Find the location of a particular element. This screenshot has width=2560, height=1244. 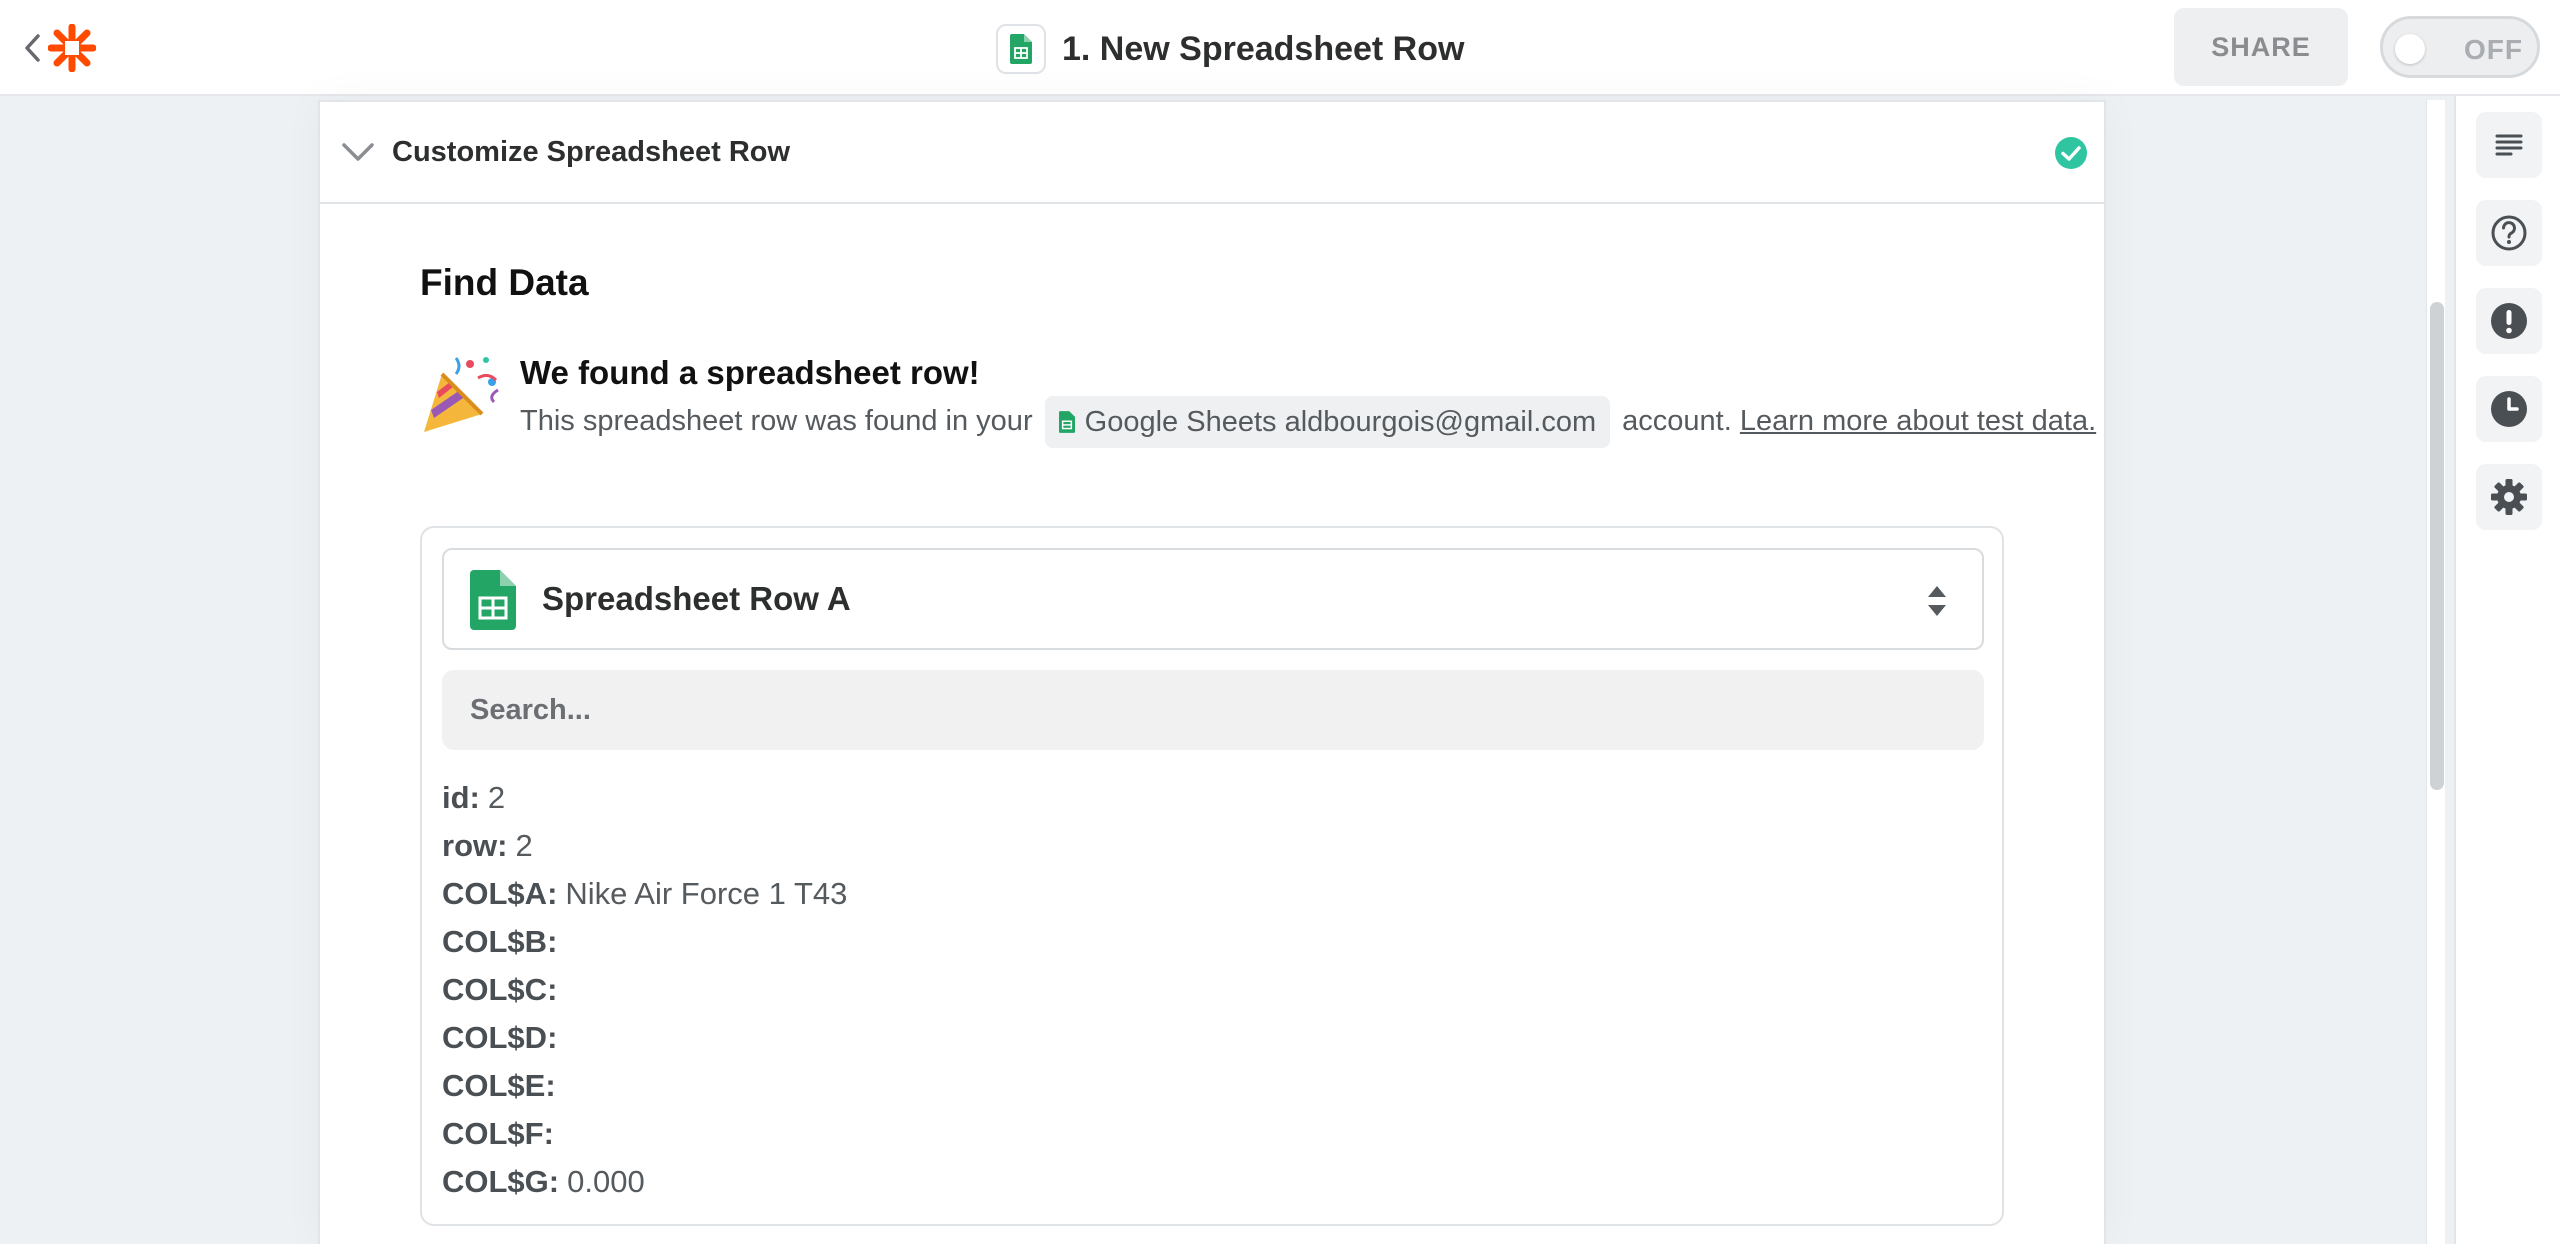

found-heading: We found a spreadsheet row! is located at coordinates (750, 372).